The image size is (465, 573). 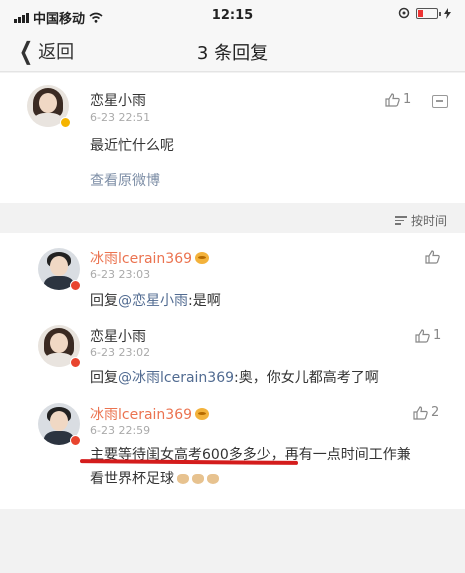 I want to click on status-right, so click(x=424, y=13).